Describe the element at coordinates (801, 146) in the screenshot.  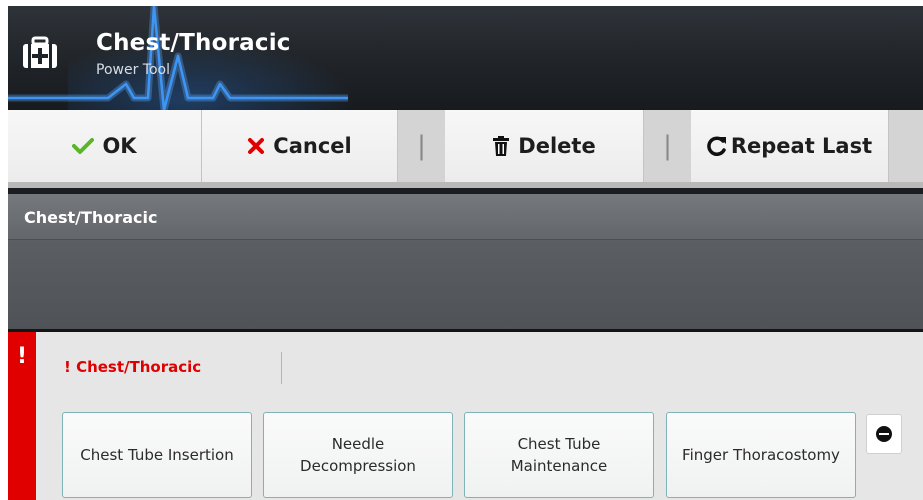
I see `repeat-label: Repeat Last` at that location.